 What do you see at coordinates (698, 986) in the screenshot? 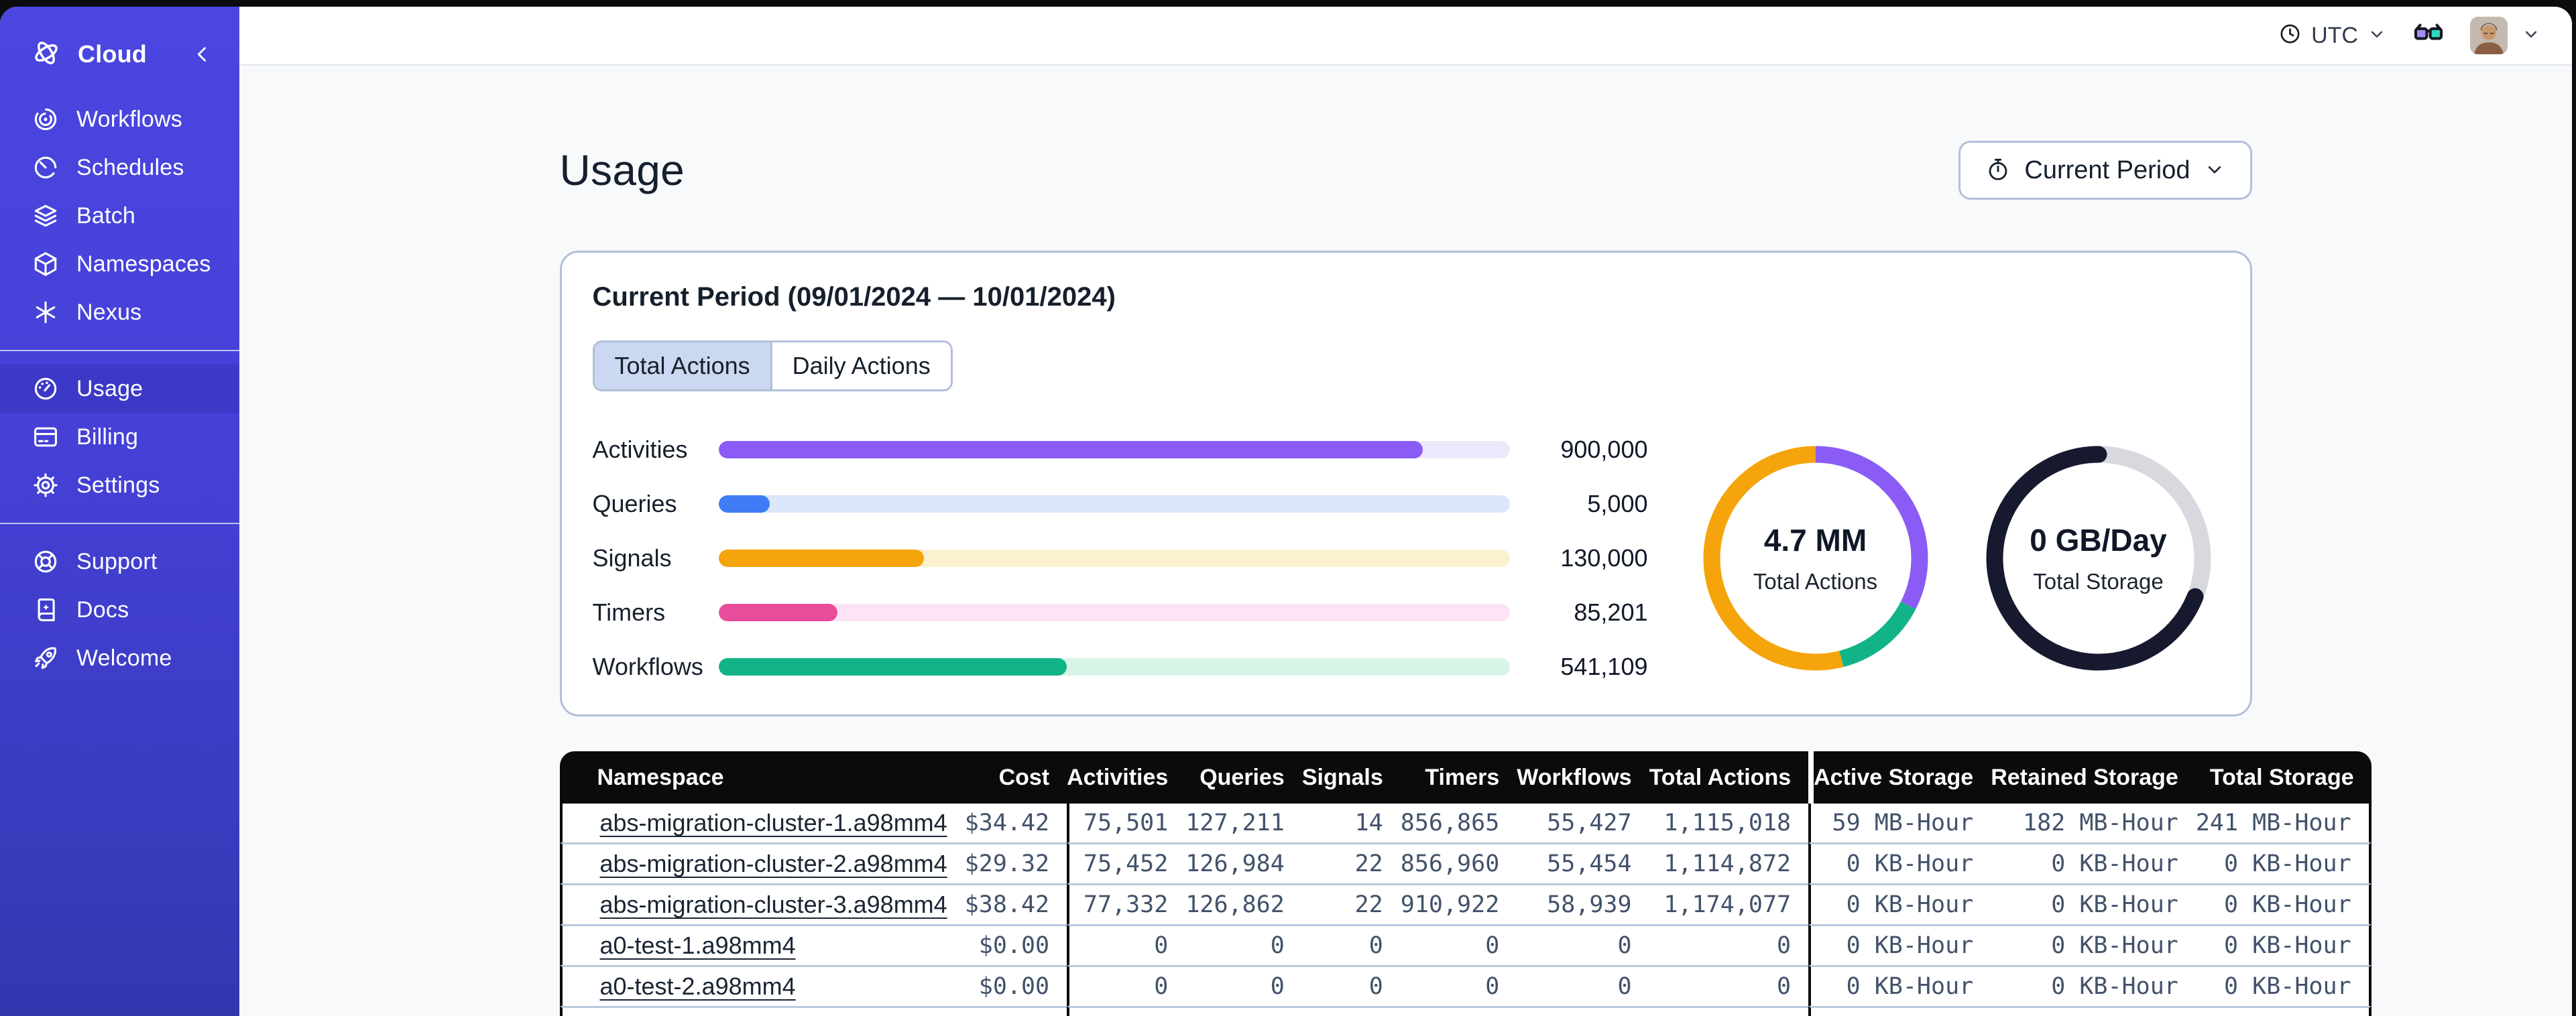
I see `namespace-link: a0-test-2.a98mm4` at bounding box center [698, 986].